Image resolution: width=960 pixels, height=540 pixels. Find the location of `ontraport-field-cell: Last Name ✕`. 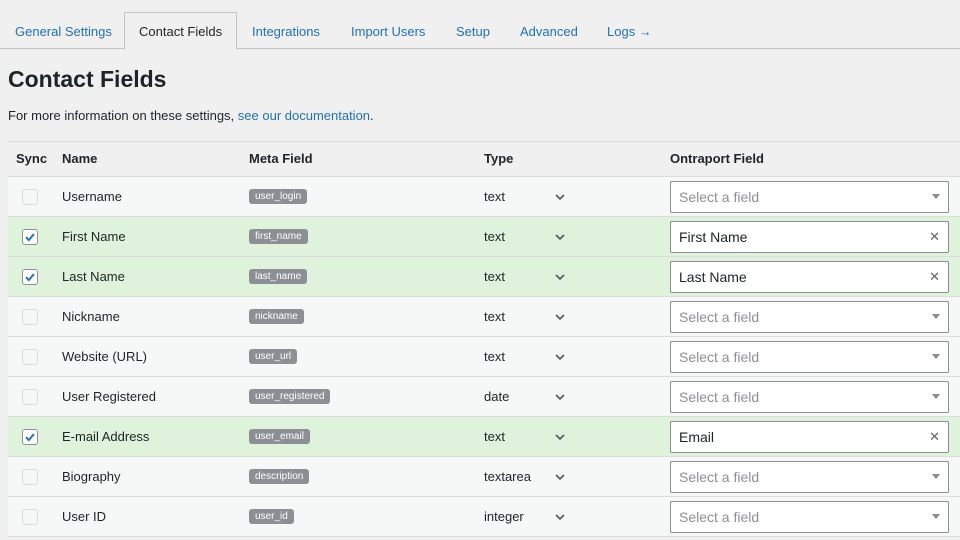

ontraport-field-cell: Last Name ✕ is located at coordinates (809, 276).